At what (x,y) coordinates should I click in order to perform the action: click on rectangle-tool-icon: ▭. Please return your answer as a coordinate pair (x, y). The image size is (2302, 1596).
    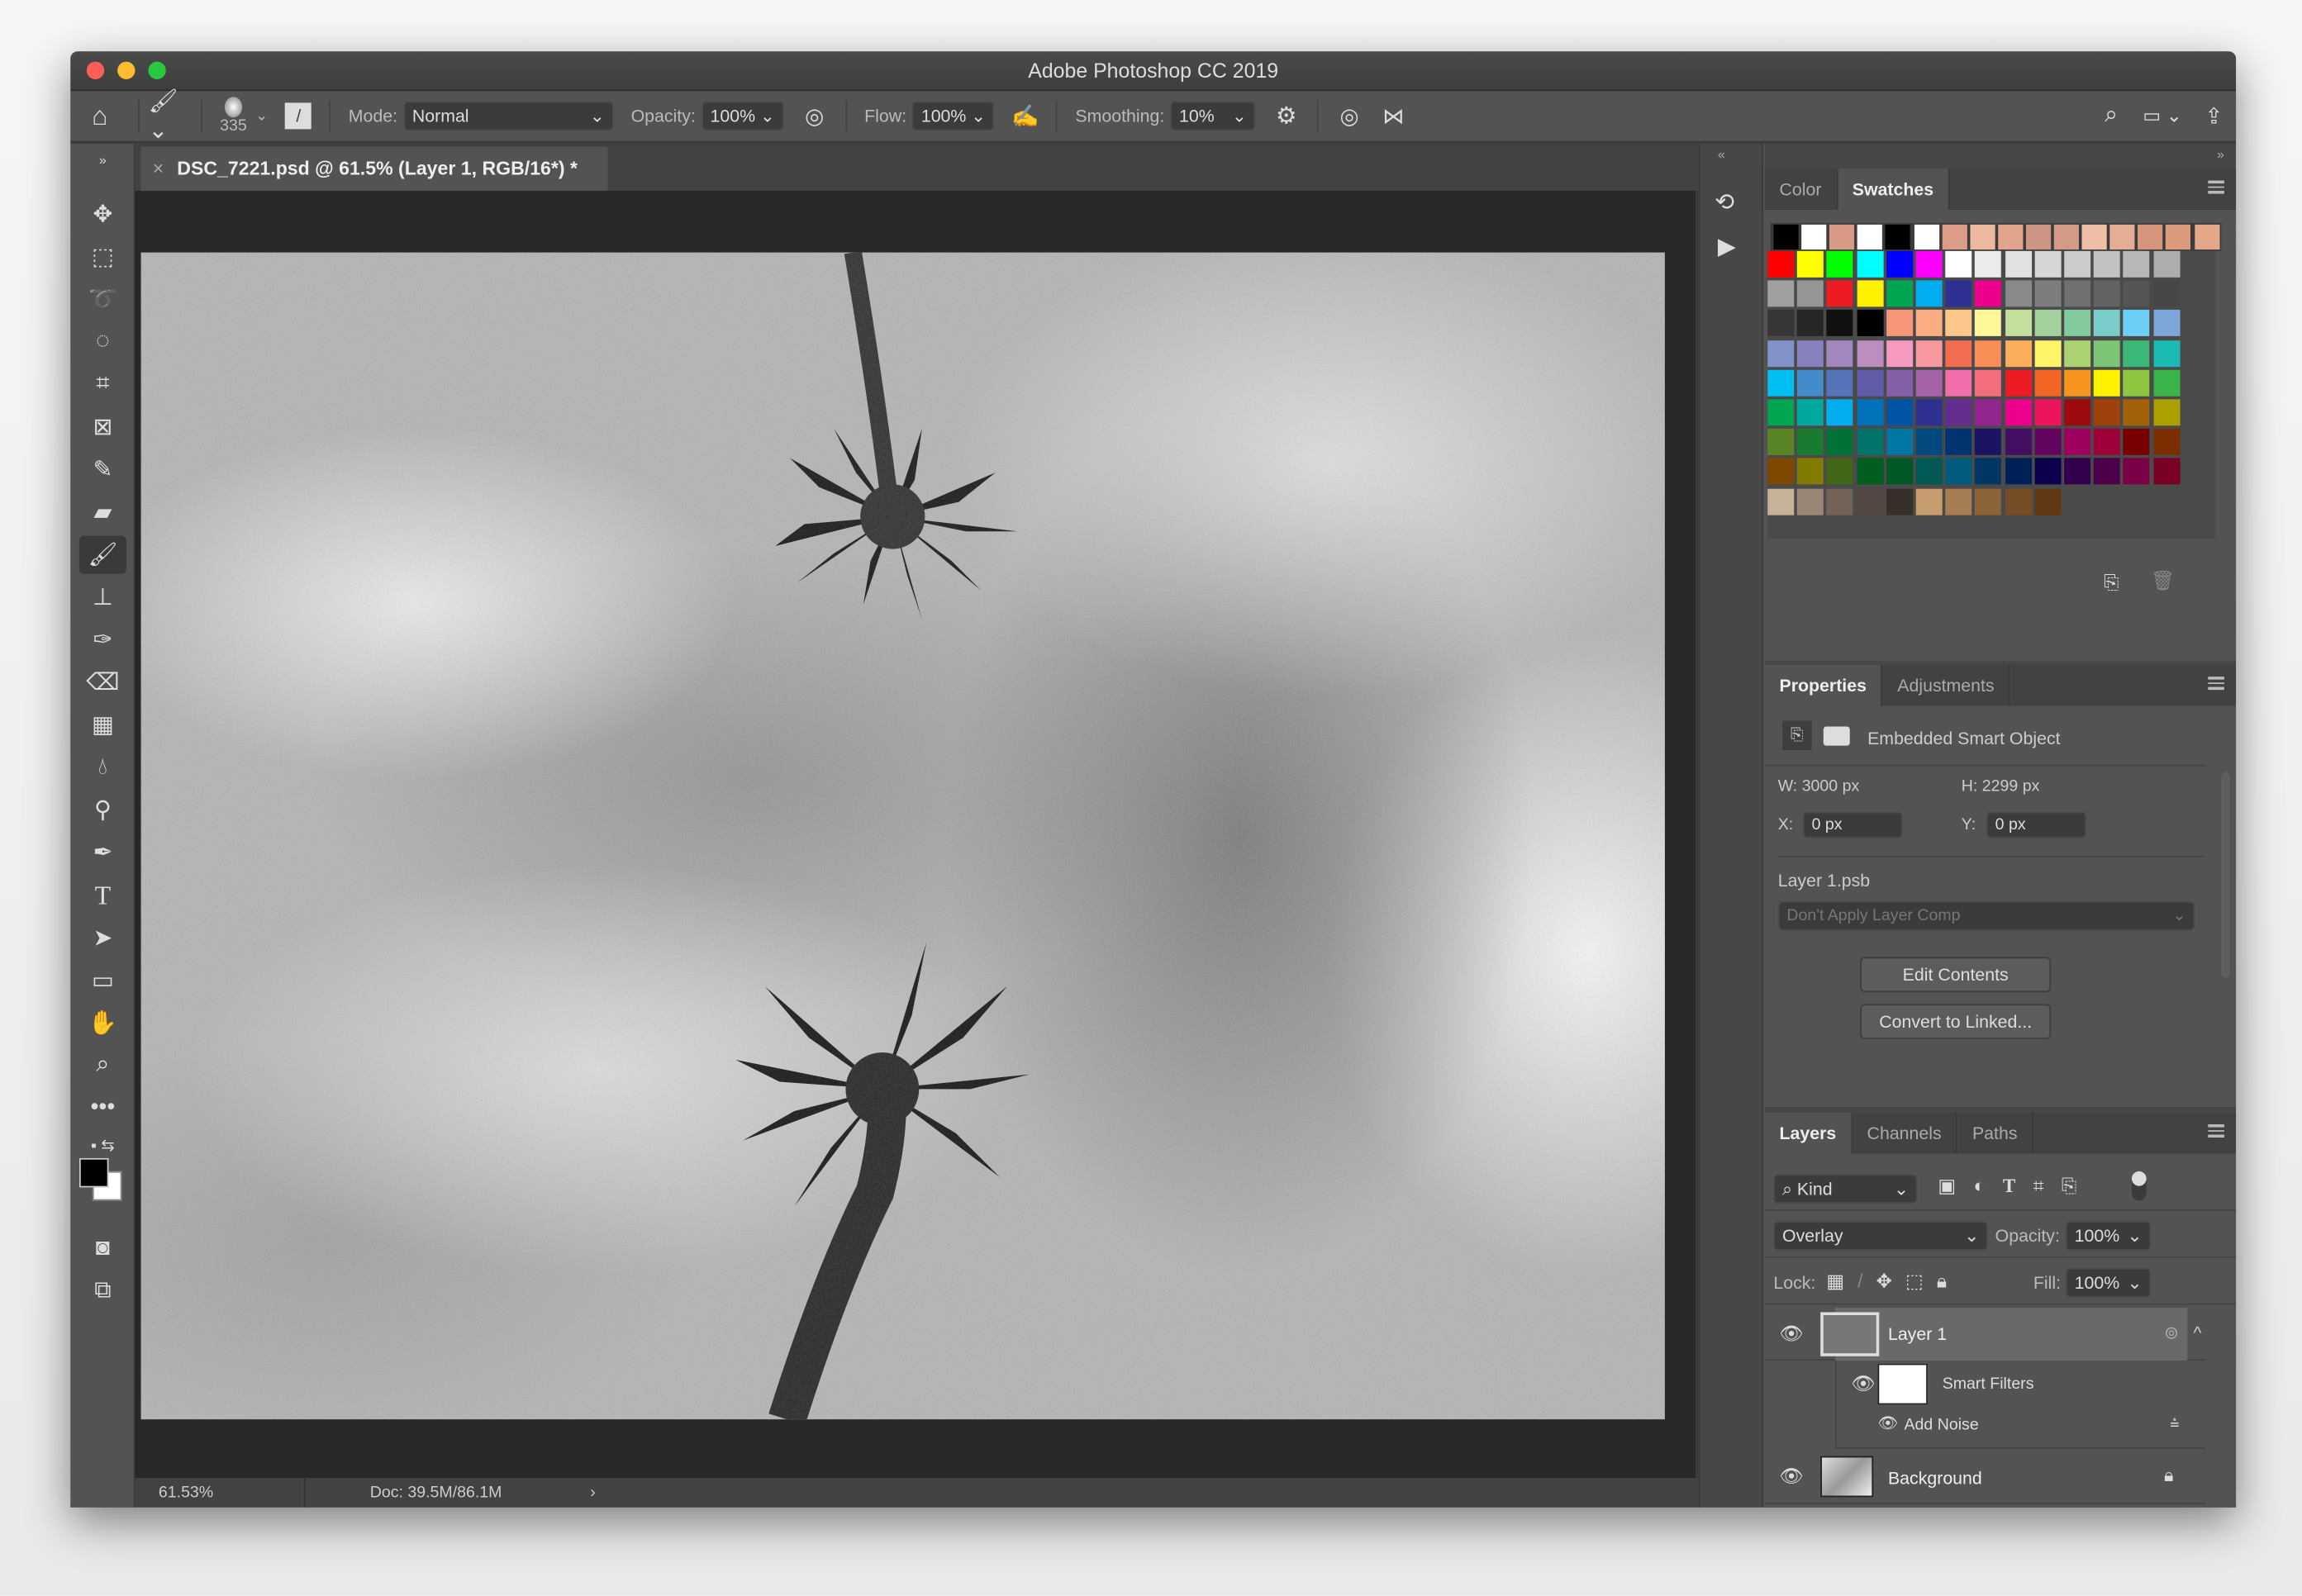
    Looking at the image, I should click on (102, 981).